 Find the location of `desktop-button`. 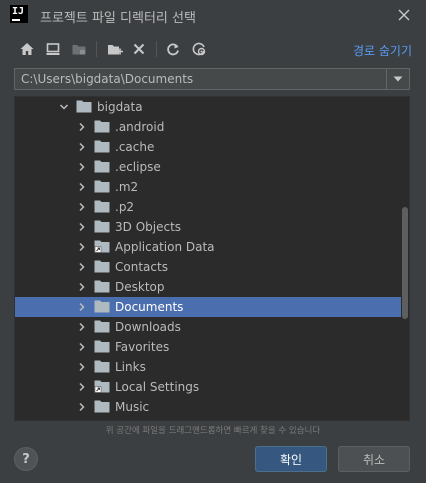

desktop-button is located at coordinates (53, 49).